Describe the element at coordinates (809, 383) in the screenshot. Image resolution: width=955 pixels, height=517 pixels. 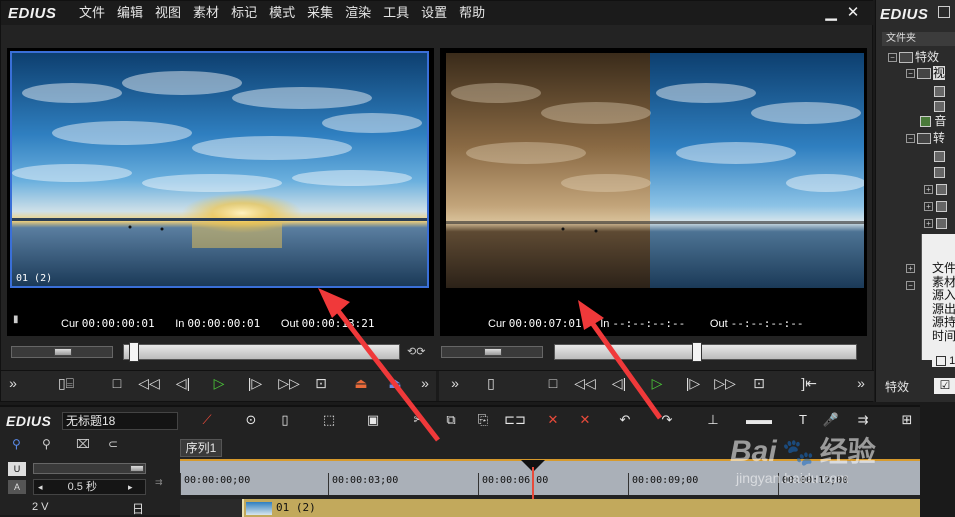
I see `recorder-jump-icon: ]⇤` at that location.